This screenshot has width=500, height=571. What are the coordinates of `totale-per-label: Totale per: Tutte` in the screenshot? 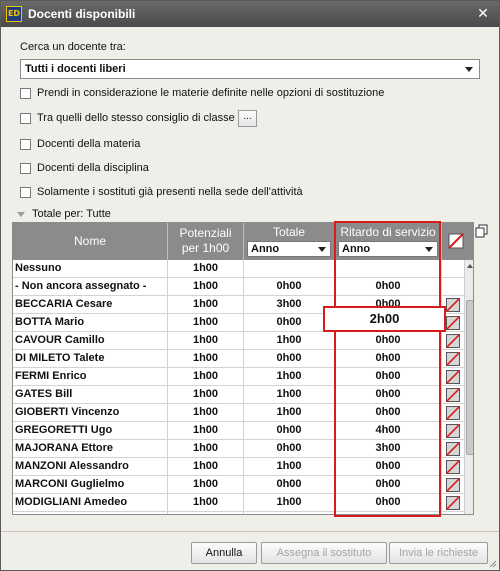 It's located at (71, 214).